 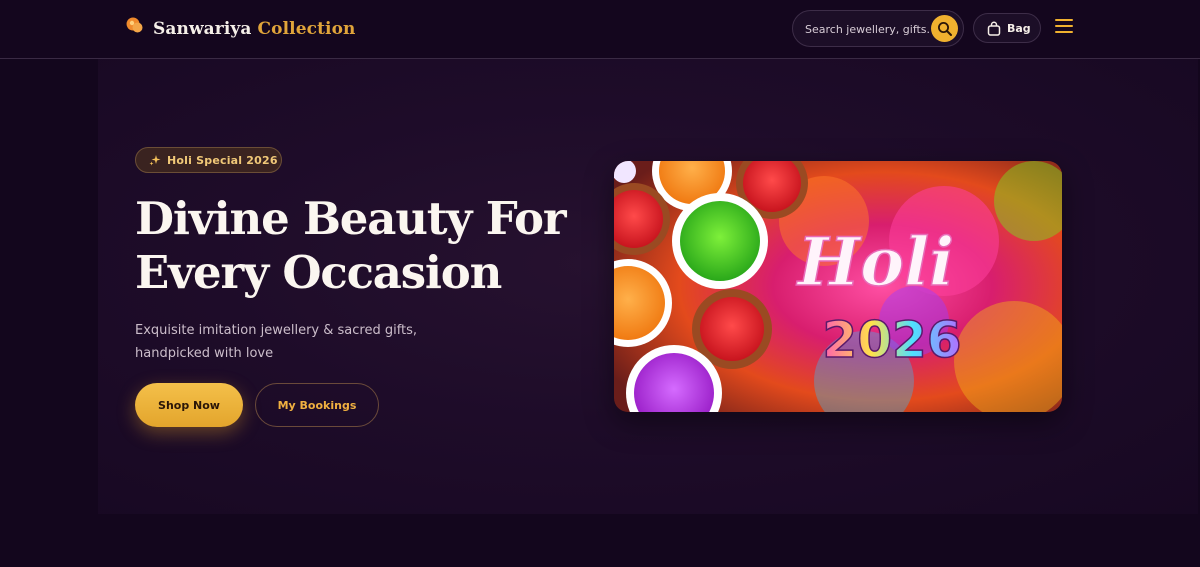 What do you see at coordinates (600, 29) in the screenshot?
I see `top-navbar: Sanwariya Collection Bag` at bounding box center [600, 29].